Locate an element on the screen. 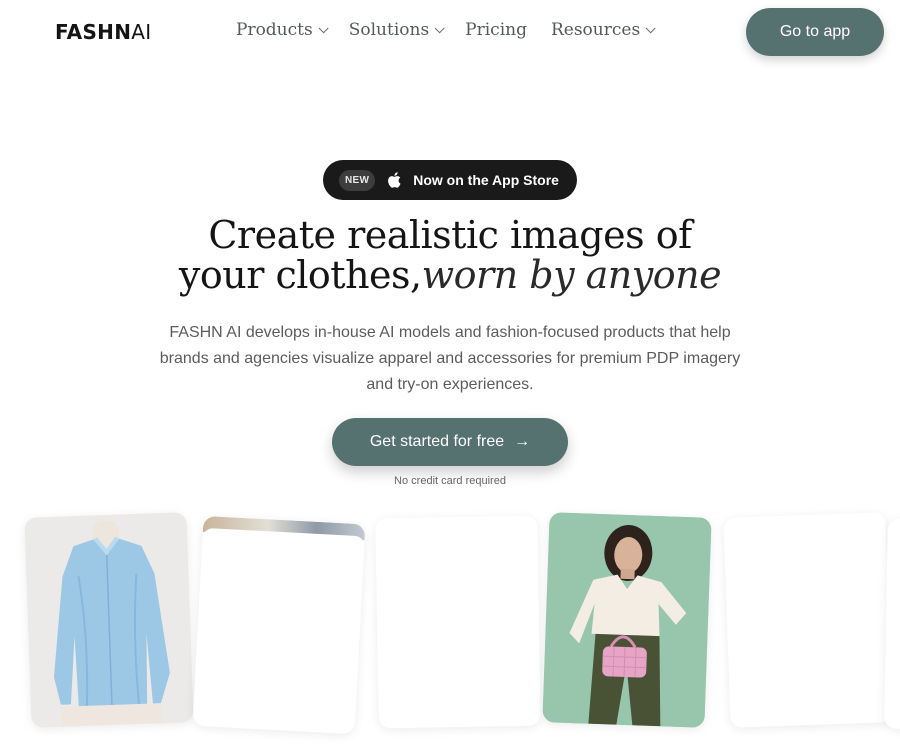 The image size is (900, 750). app-store-announcement-pill: NEW Now on the App Store is located at coordinates (450, 180).